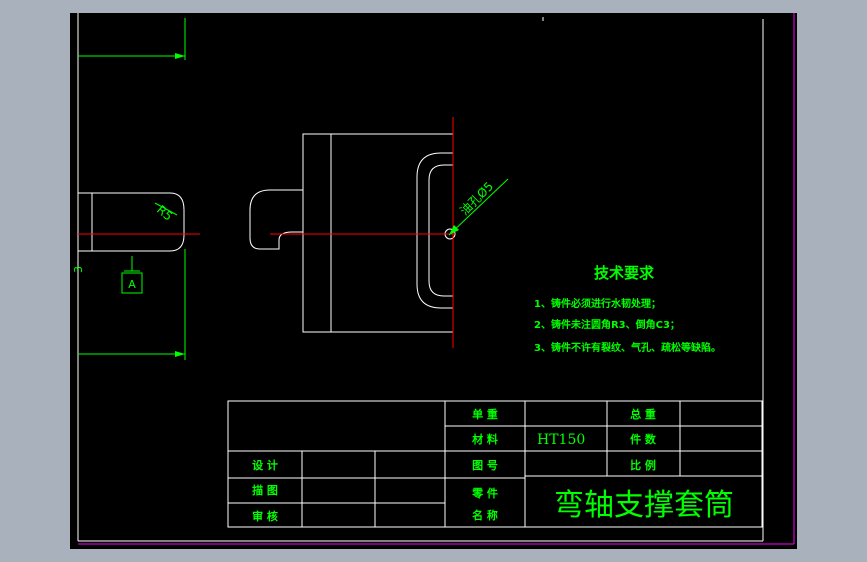  I want to click on radius-dim-label: R5, so click(164, 213).